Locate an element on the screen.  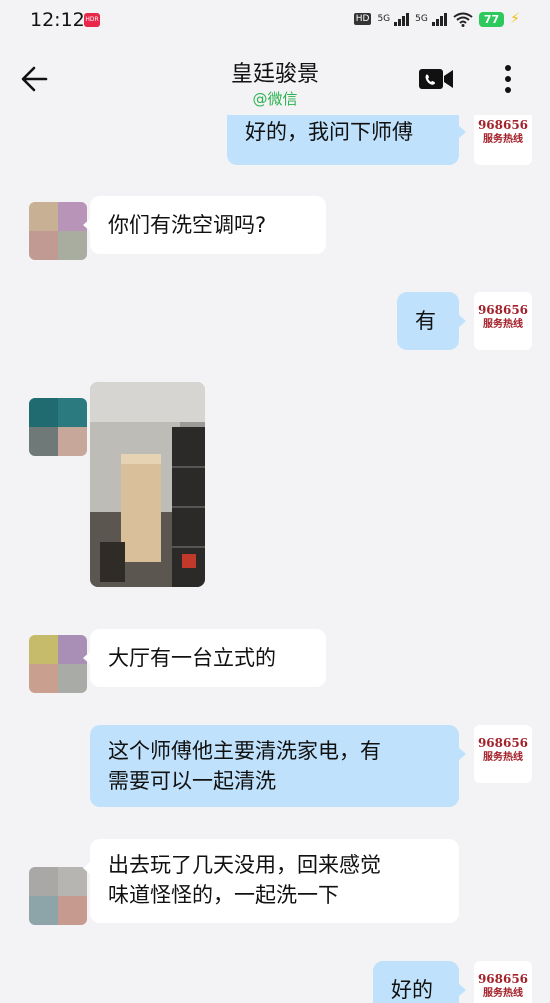
hd-icon: HD is located at coordinates (362, 19).